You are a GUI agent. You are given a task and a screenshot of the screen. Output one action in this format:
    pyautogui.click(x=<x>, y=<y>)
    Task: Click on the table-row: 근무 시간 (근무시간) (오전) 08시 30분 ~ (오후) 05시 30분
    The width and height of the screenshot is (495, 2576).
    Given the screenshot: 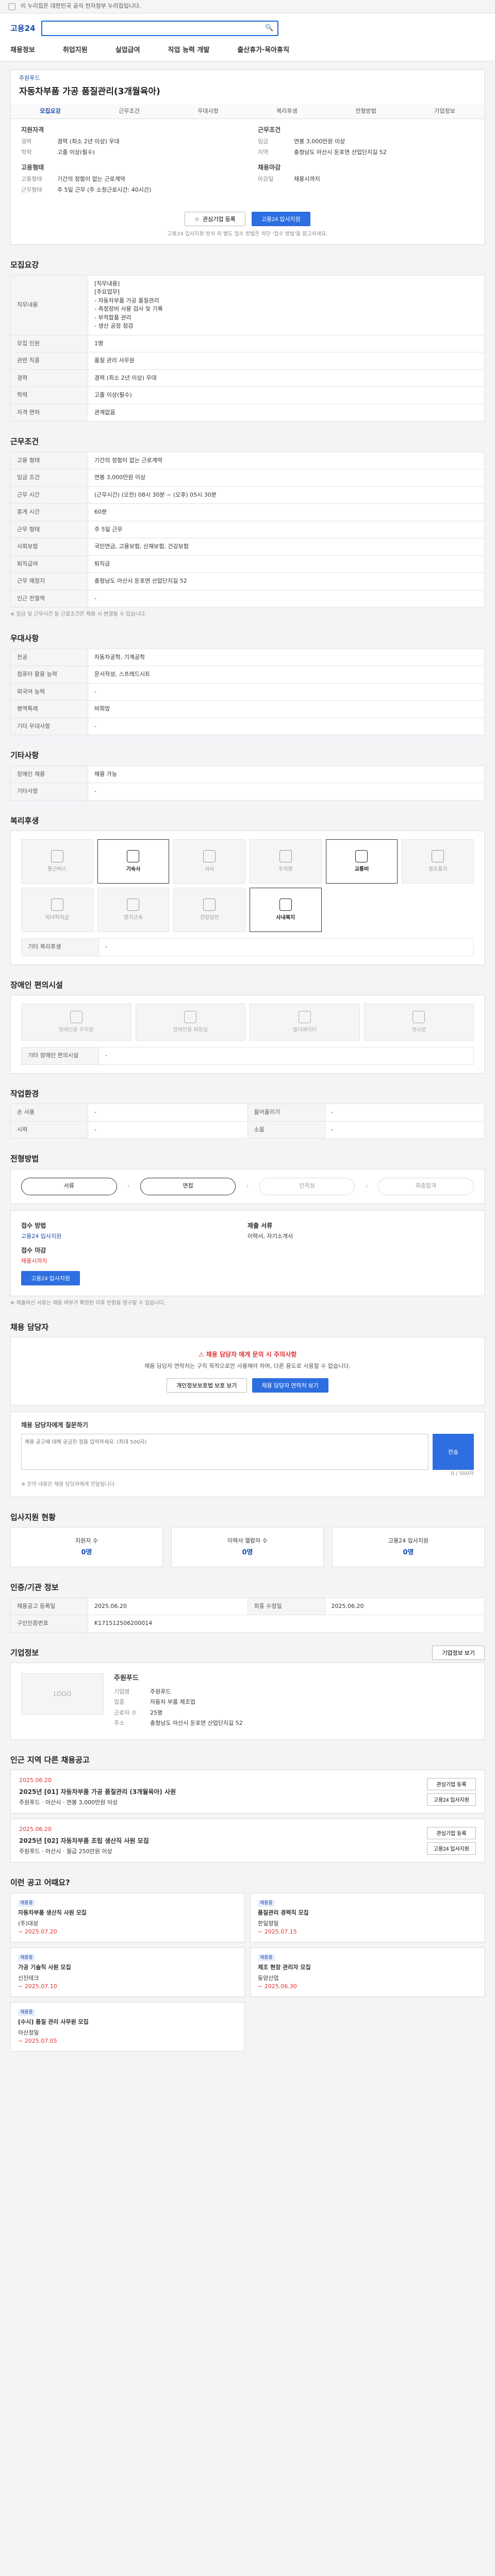 What is the action you would take?
    pyautogui.click(x=247, y=495)
    